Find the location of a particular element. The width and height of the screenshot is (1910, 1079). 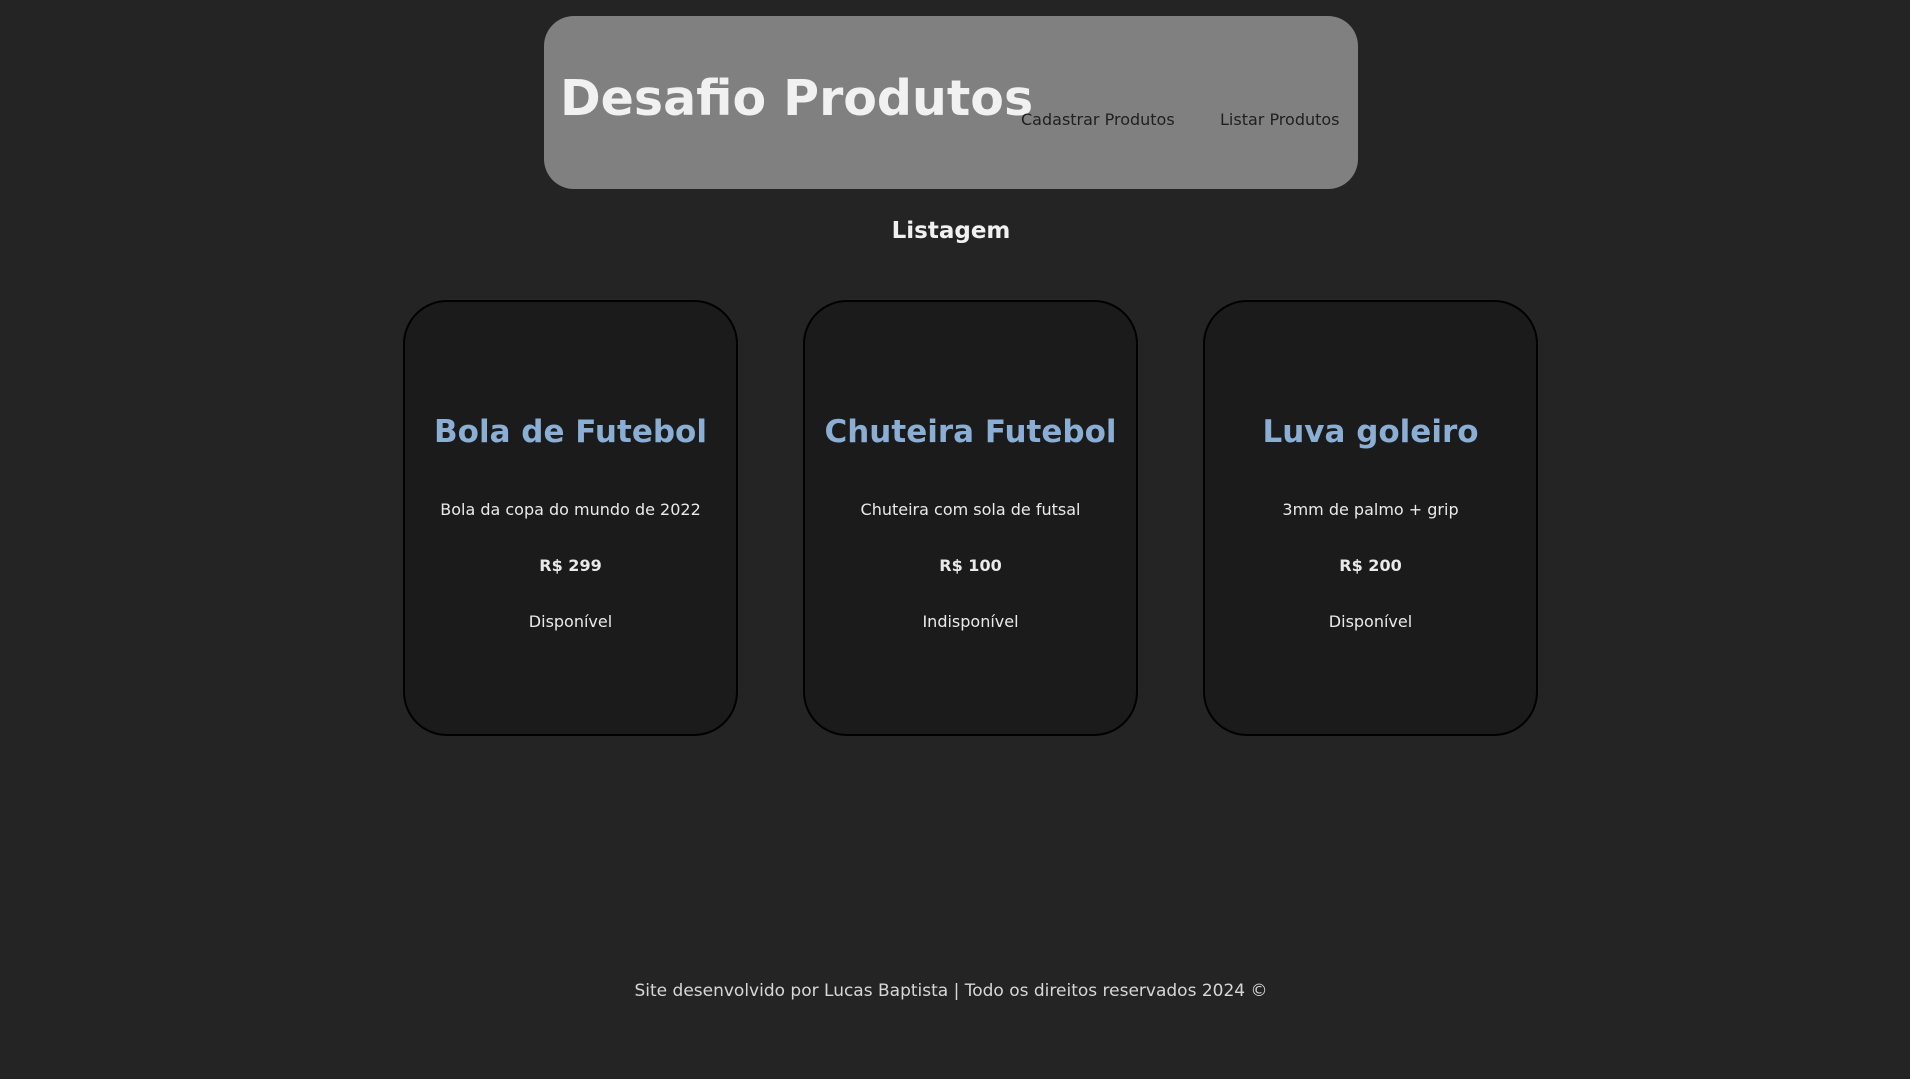

product-status: Indisponível is located at coordinates (970, 621).